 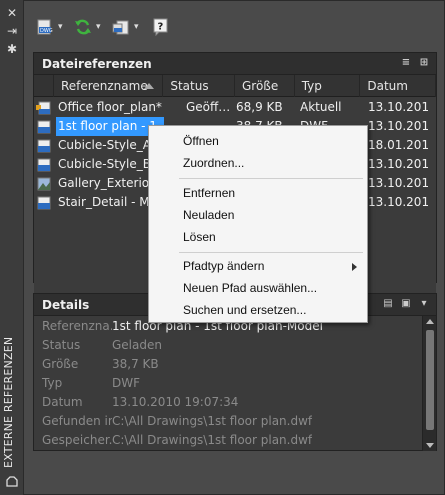 I want to click on help-icon: ?, so click(x=160, y=27).